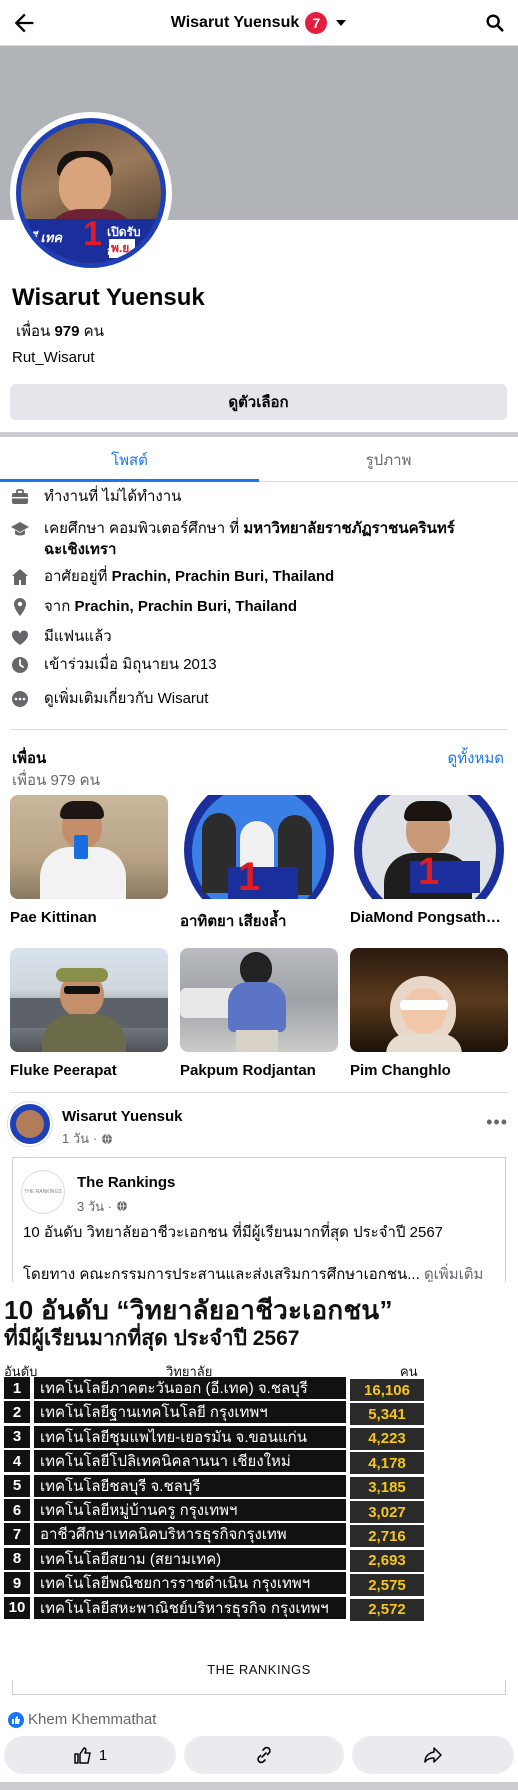 This screenshot has width=518, height=1790. Describe the element at coordinates (33, 331) in the screenshot. I see `friends-prefix: เพื่อน` at that location.